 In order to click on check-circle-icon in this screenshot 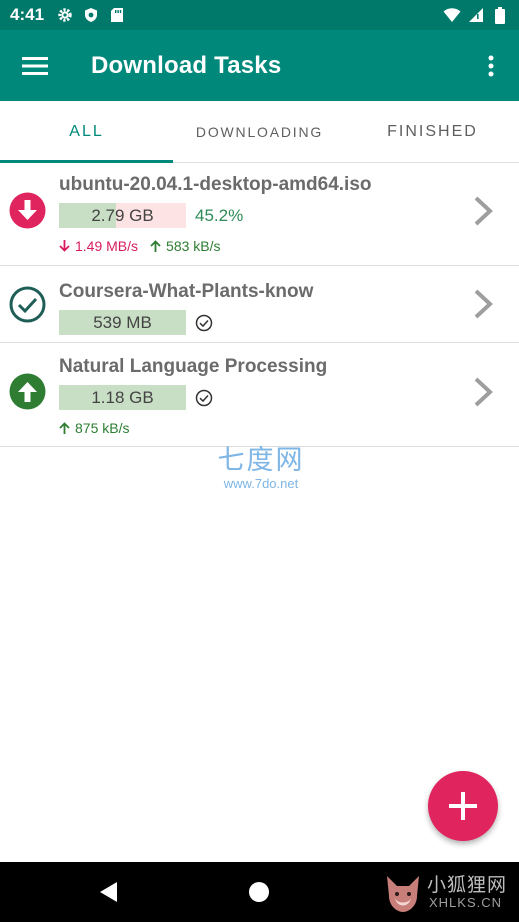, I will do `click(27, 304)`.